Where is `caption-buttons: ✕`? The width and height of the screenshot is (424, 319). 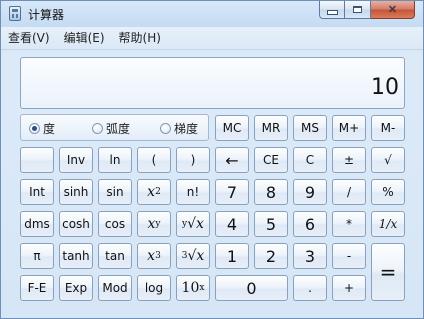
caption-buttons: ✕ is located at coordinates (367, 10).